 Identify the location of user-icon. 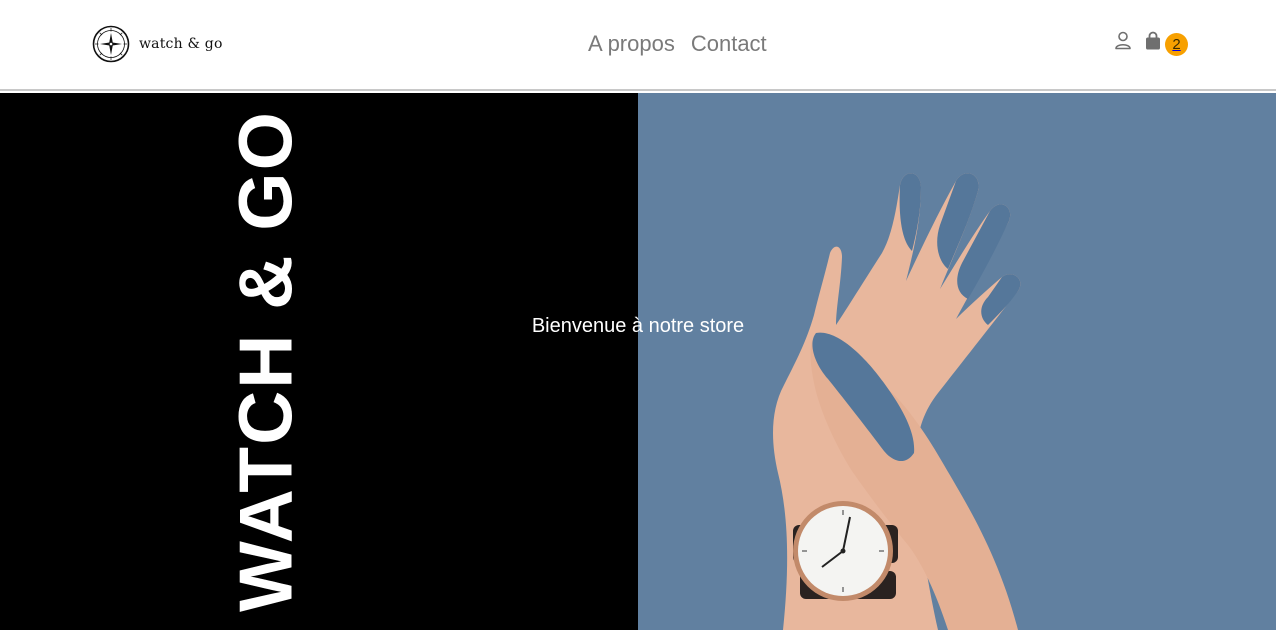
(1123, 40).